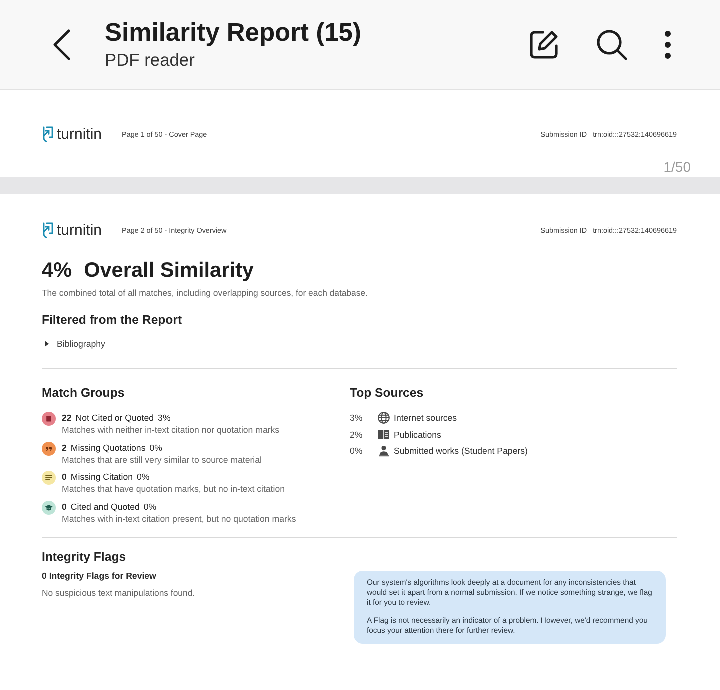 This screenshot has height=690, width=720. I want to click on source-percent: 3%, so click(357, 418).